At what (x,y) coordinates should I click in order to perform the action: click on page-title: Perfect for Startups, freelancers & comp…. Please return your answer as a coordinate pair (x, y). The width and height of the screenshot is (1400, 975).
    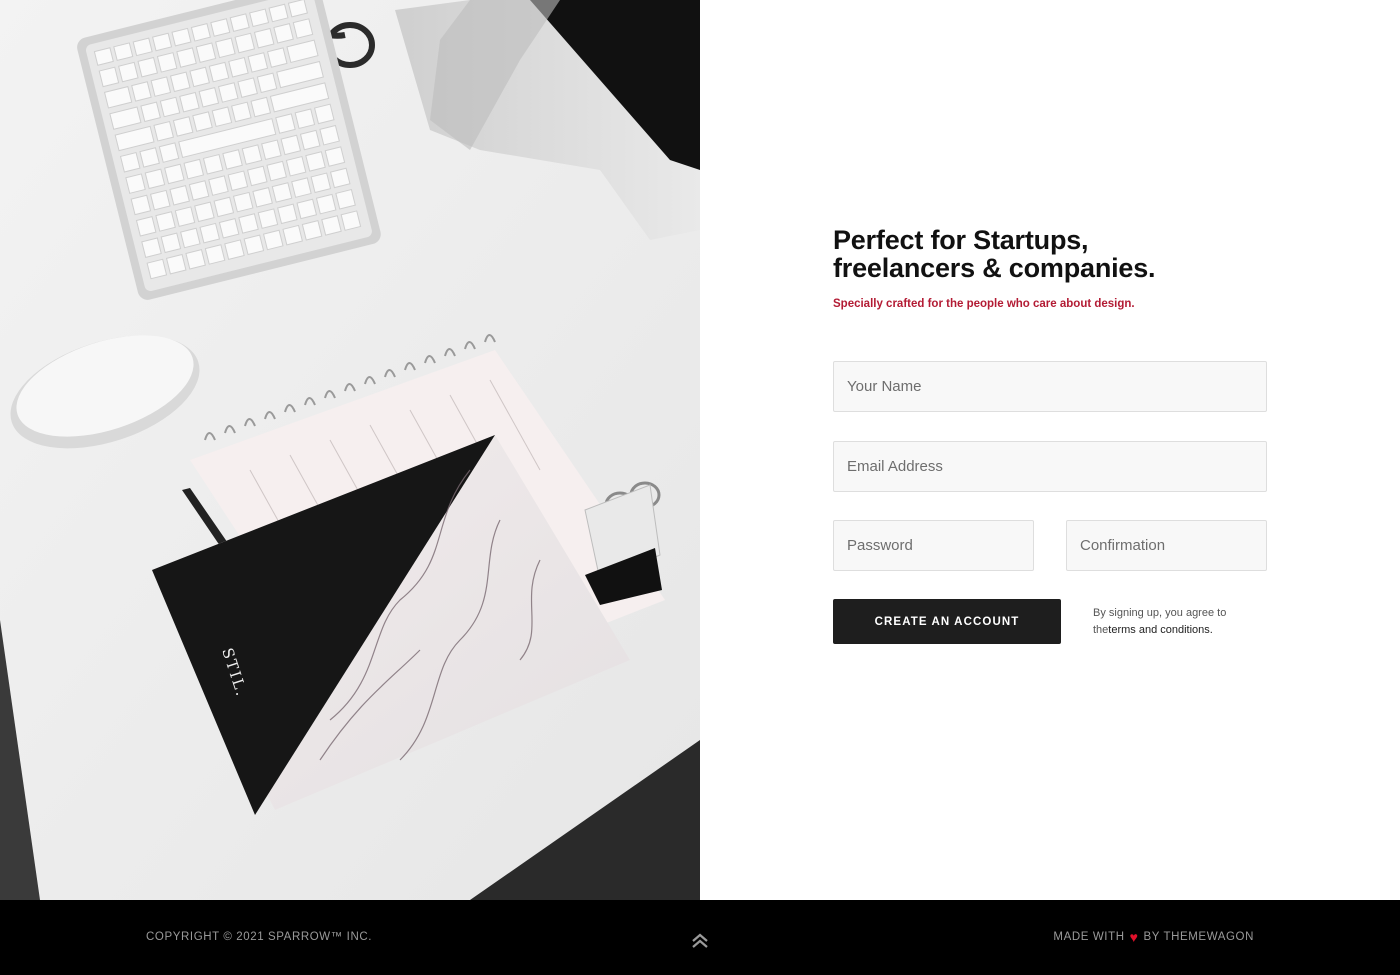
    Looking at the image, I should click on (1043, 254).